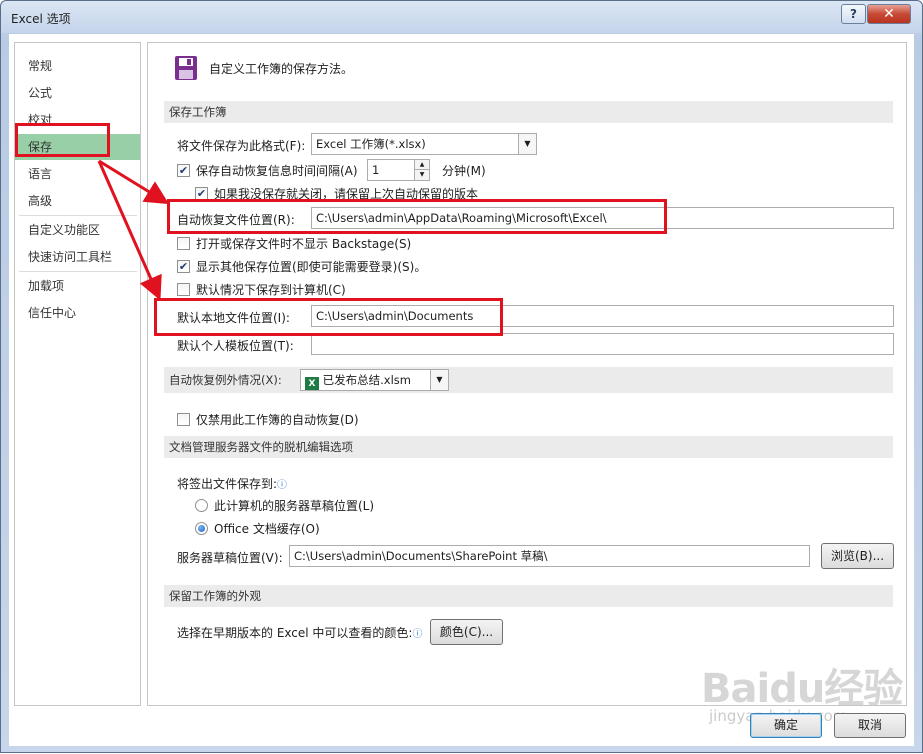  What do you see at coordinates (786, 725) in the screenshot?
I see `ok-button: 确定` at bounding box center [786, 725].